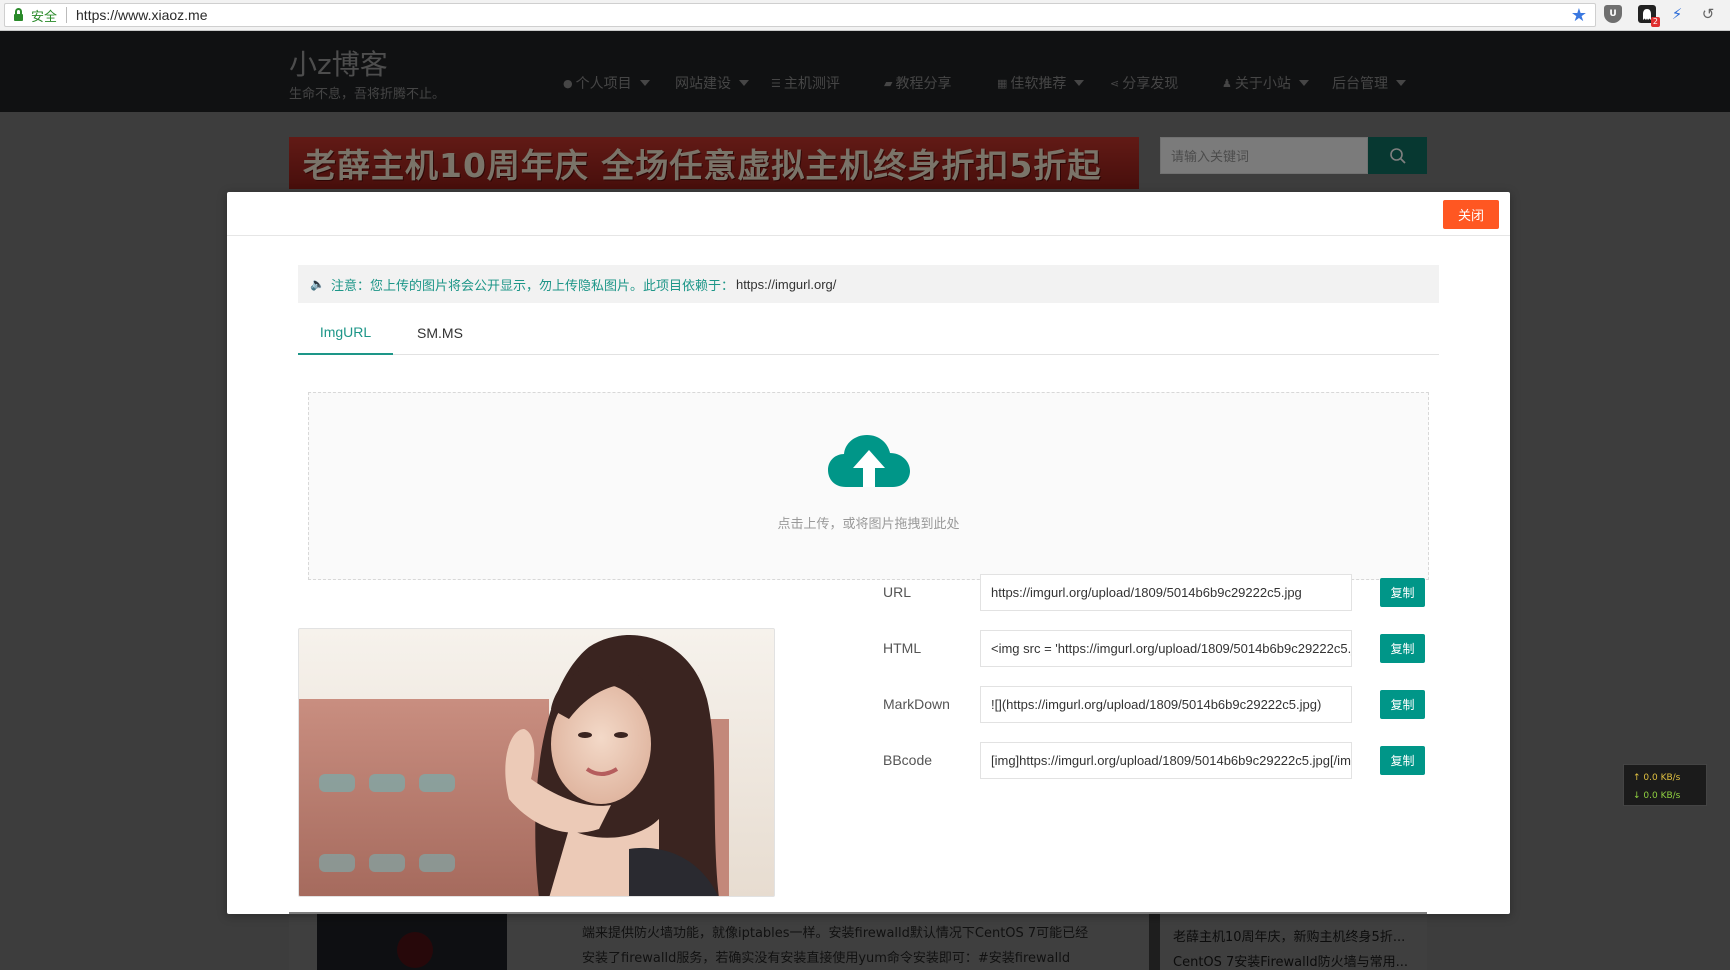 The height and width of the screenshot is (970, 1730). What do you see at coordinates (1657, 778) in the screenshot?
I see `upload-speed: ↑ 0.0 KB/s` at bounding box center [1657, 778].